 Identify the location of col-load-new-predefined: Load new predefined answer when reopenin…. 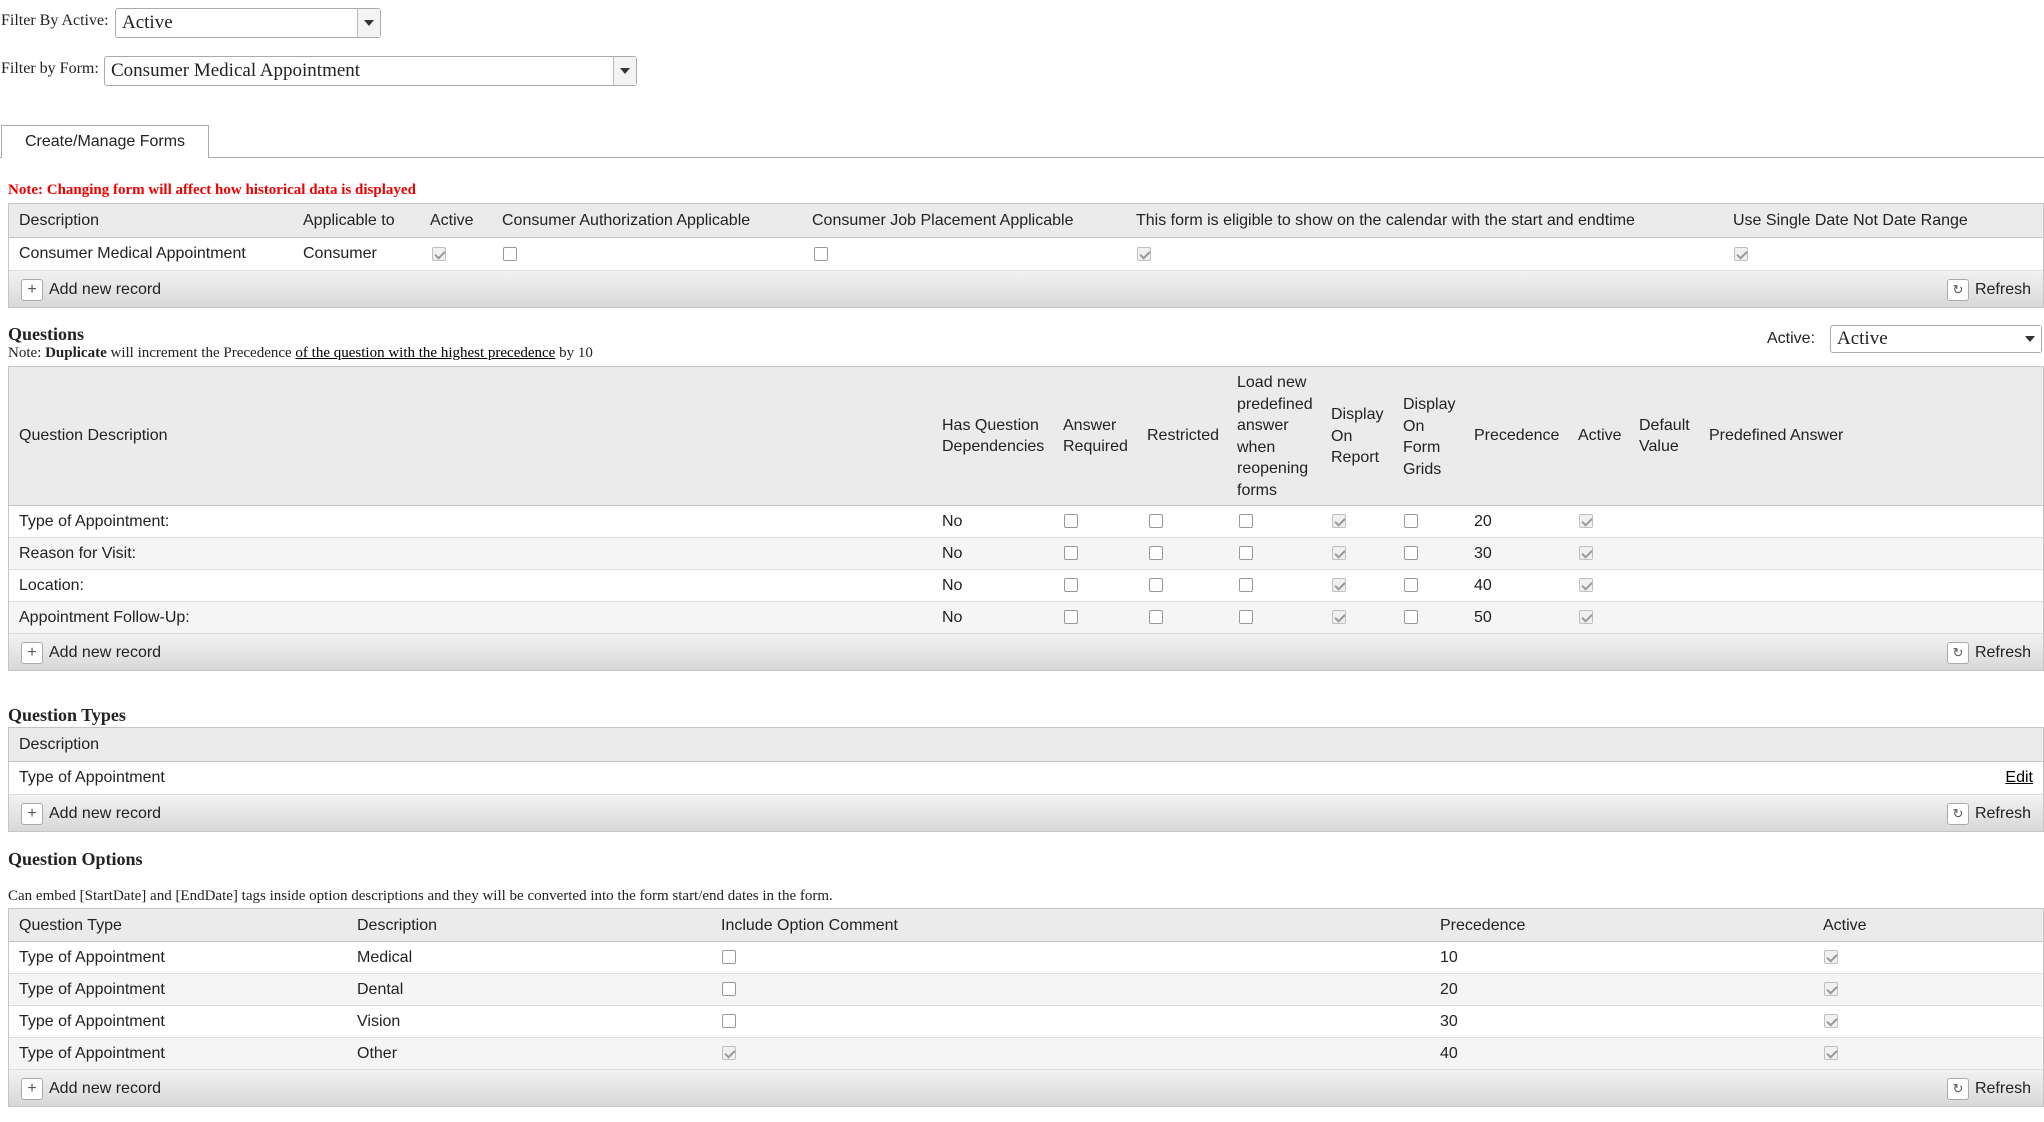
(1278, 436).